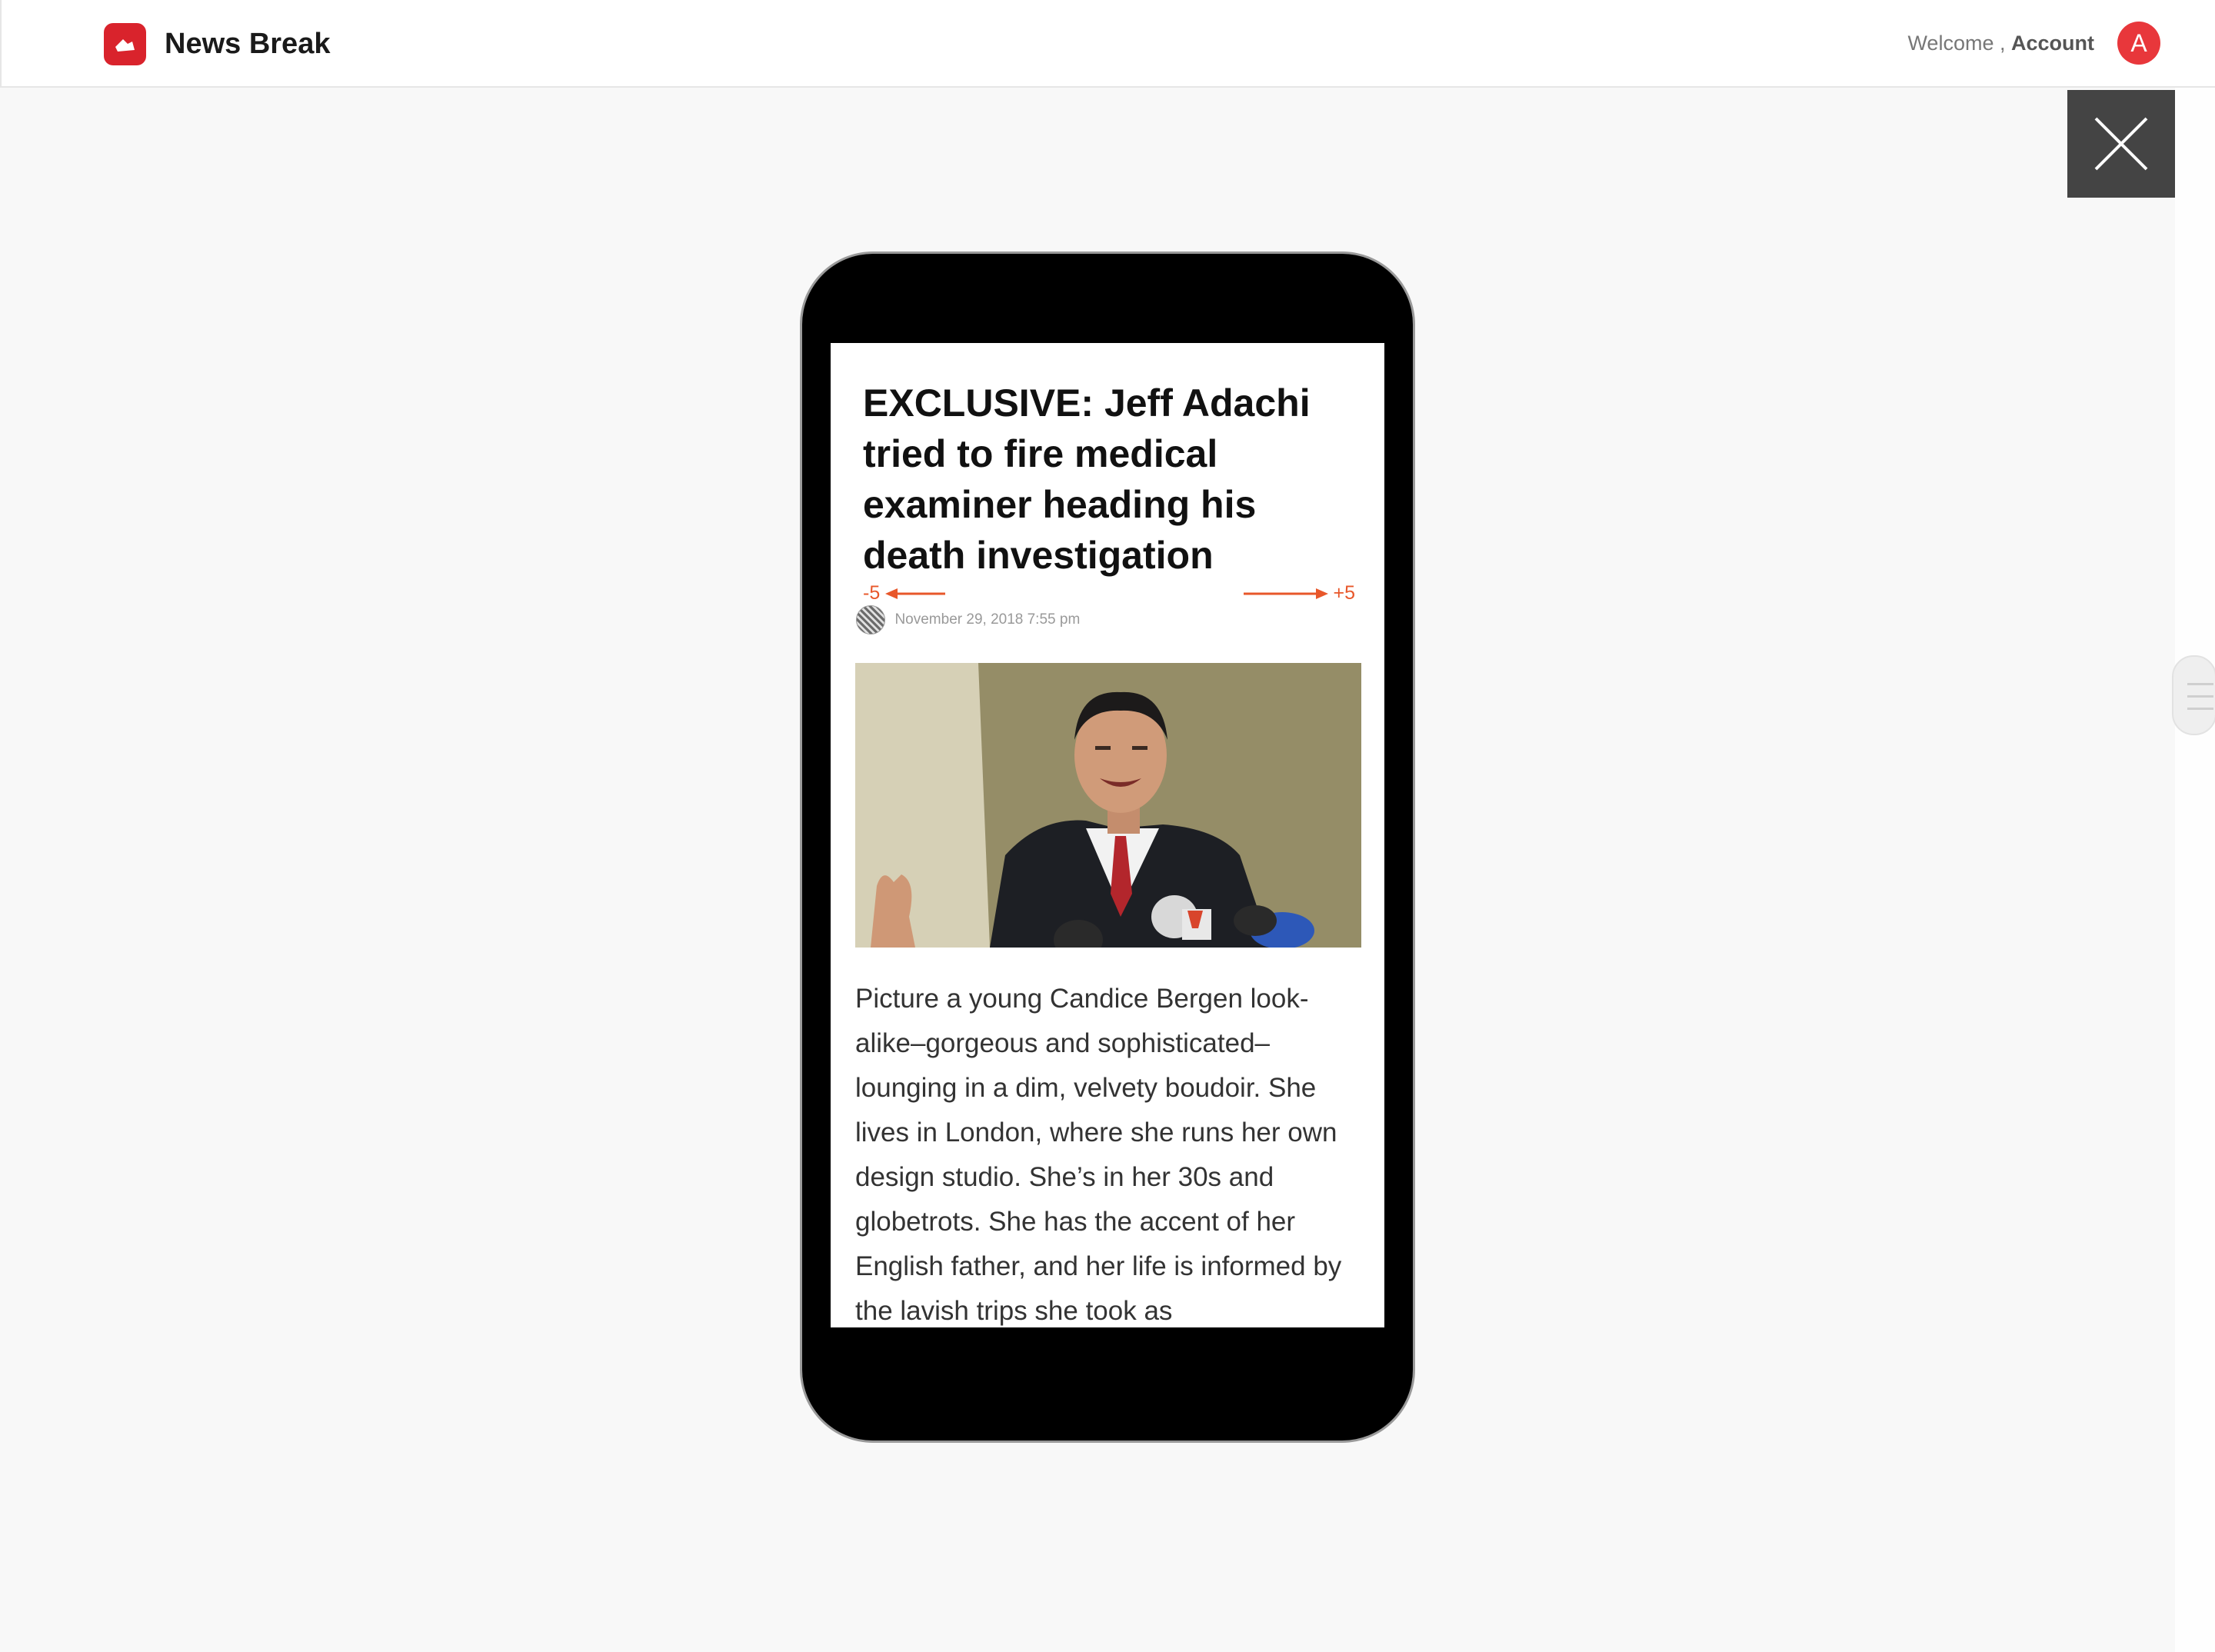 This screenshot has height=1652, width=2215. I want to click on user-avatar: A, so click(2138, 43).